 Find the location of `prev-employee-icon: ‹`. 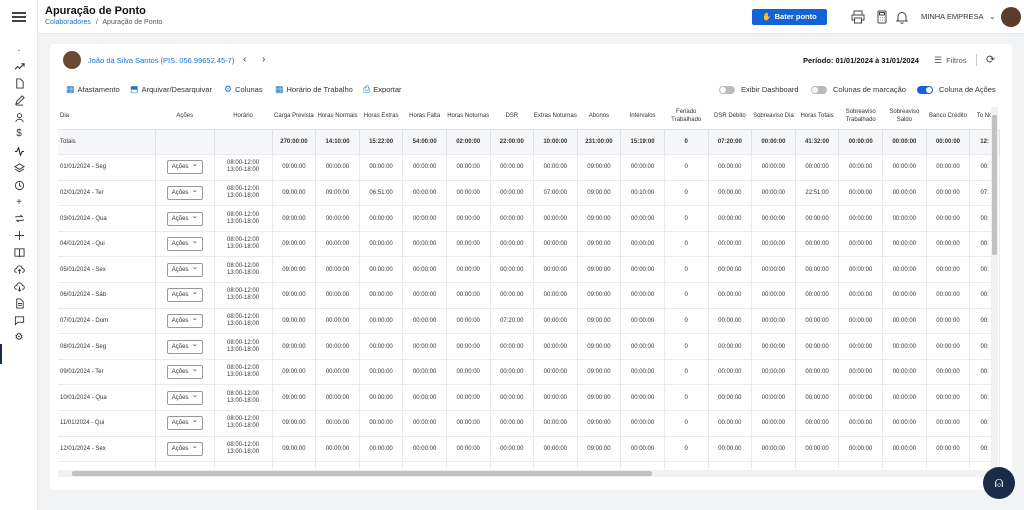

prev-employee-icon: ‹ is located at coordinates (244, 59).